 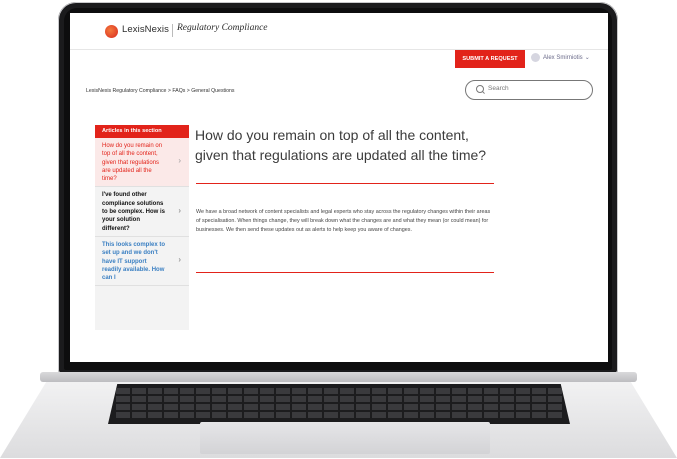 What do you see at coordinates (142, 131) in the screenshot?
I see `sidebar-heading: Articles in this section` at bounding box center [142, 131].